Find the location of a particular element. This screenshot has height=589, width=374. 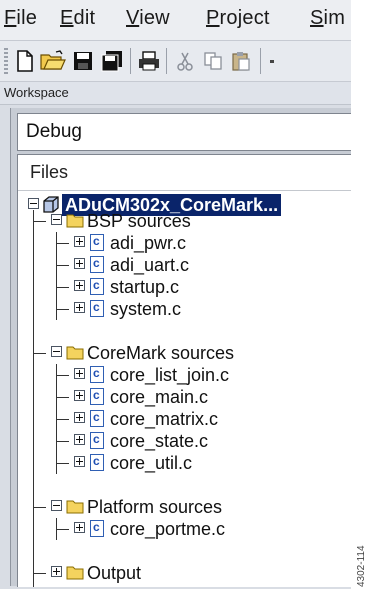

tree-item-file-core-main: c core_main.c is located at coordinates (184, 397).